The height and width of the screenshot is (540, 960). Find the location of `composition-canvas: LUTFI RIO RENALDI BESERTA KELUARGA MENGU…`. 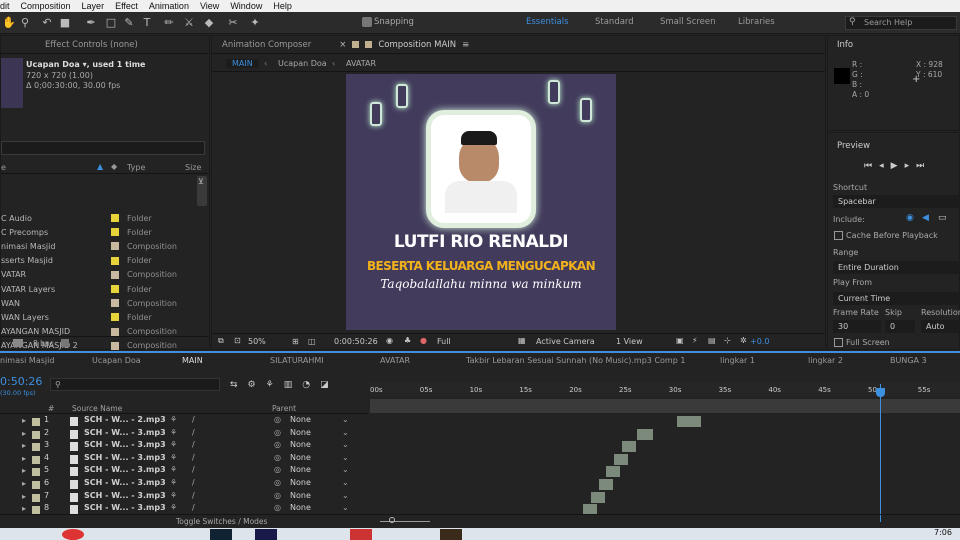

composition-canvas: LUTFI RIO RENALDI BESERTA KELUARGA MENGU… is located at coordinates (481, 202).